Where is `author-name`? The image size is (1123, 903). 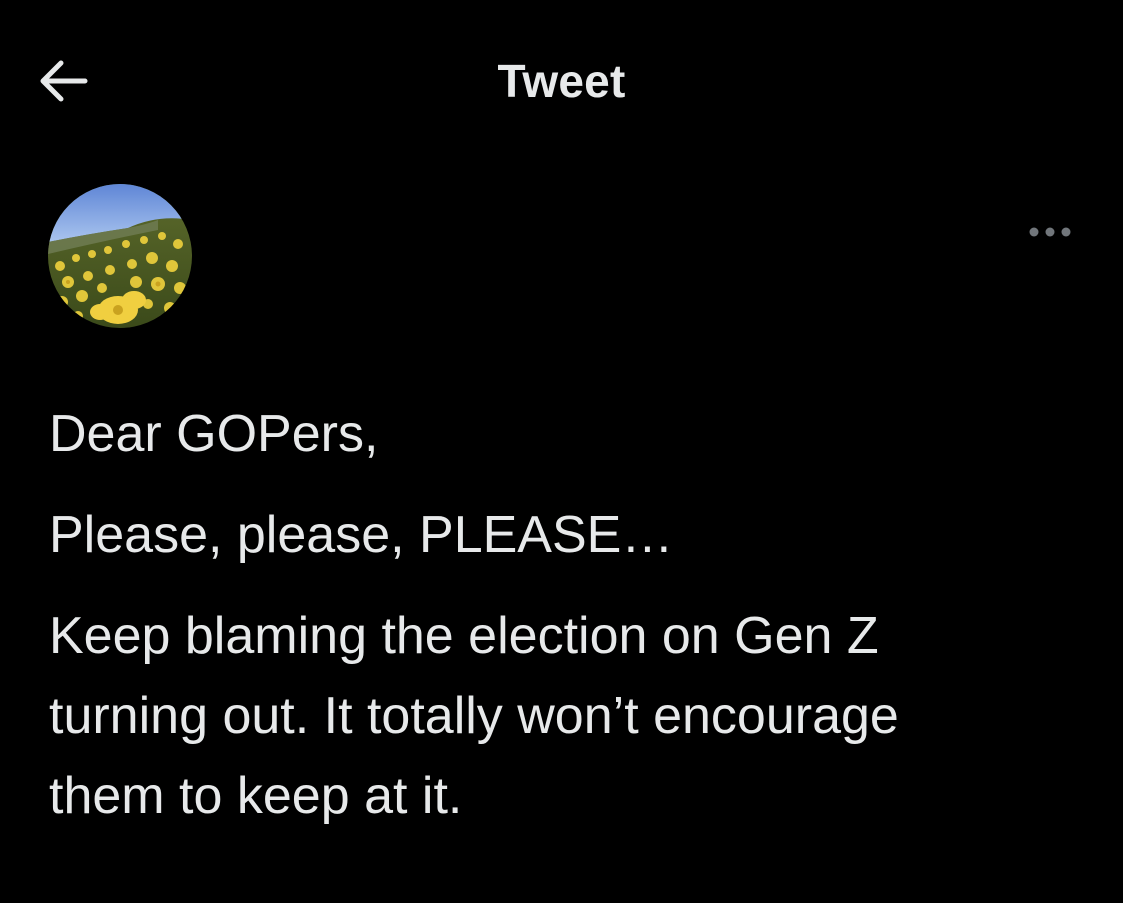
author-name is located at coordinates (223, 243).